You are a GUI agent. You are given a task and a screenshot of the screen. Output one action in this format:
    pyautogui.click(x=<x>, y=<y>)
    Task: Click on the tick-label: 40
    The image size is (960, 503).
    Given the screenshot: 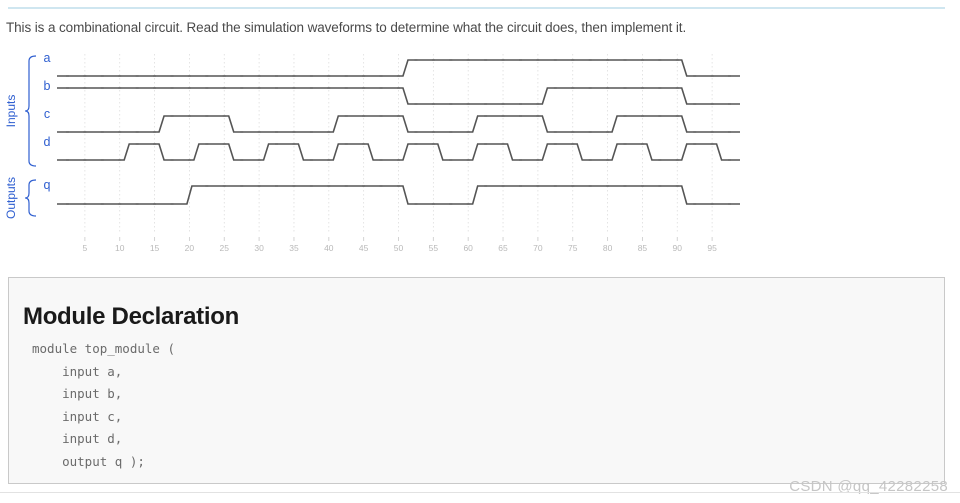 What is the action you would take?
    pyautogui.click(x=329, y=248)
    